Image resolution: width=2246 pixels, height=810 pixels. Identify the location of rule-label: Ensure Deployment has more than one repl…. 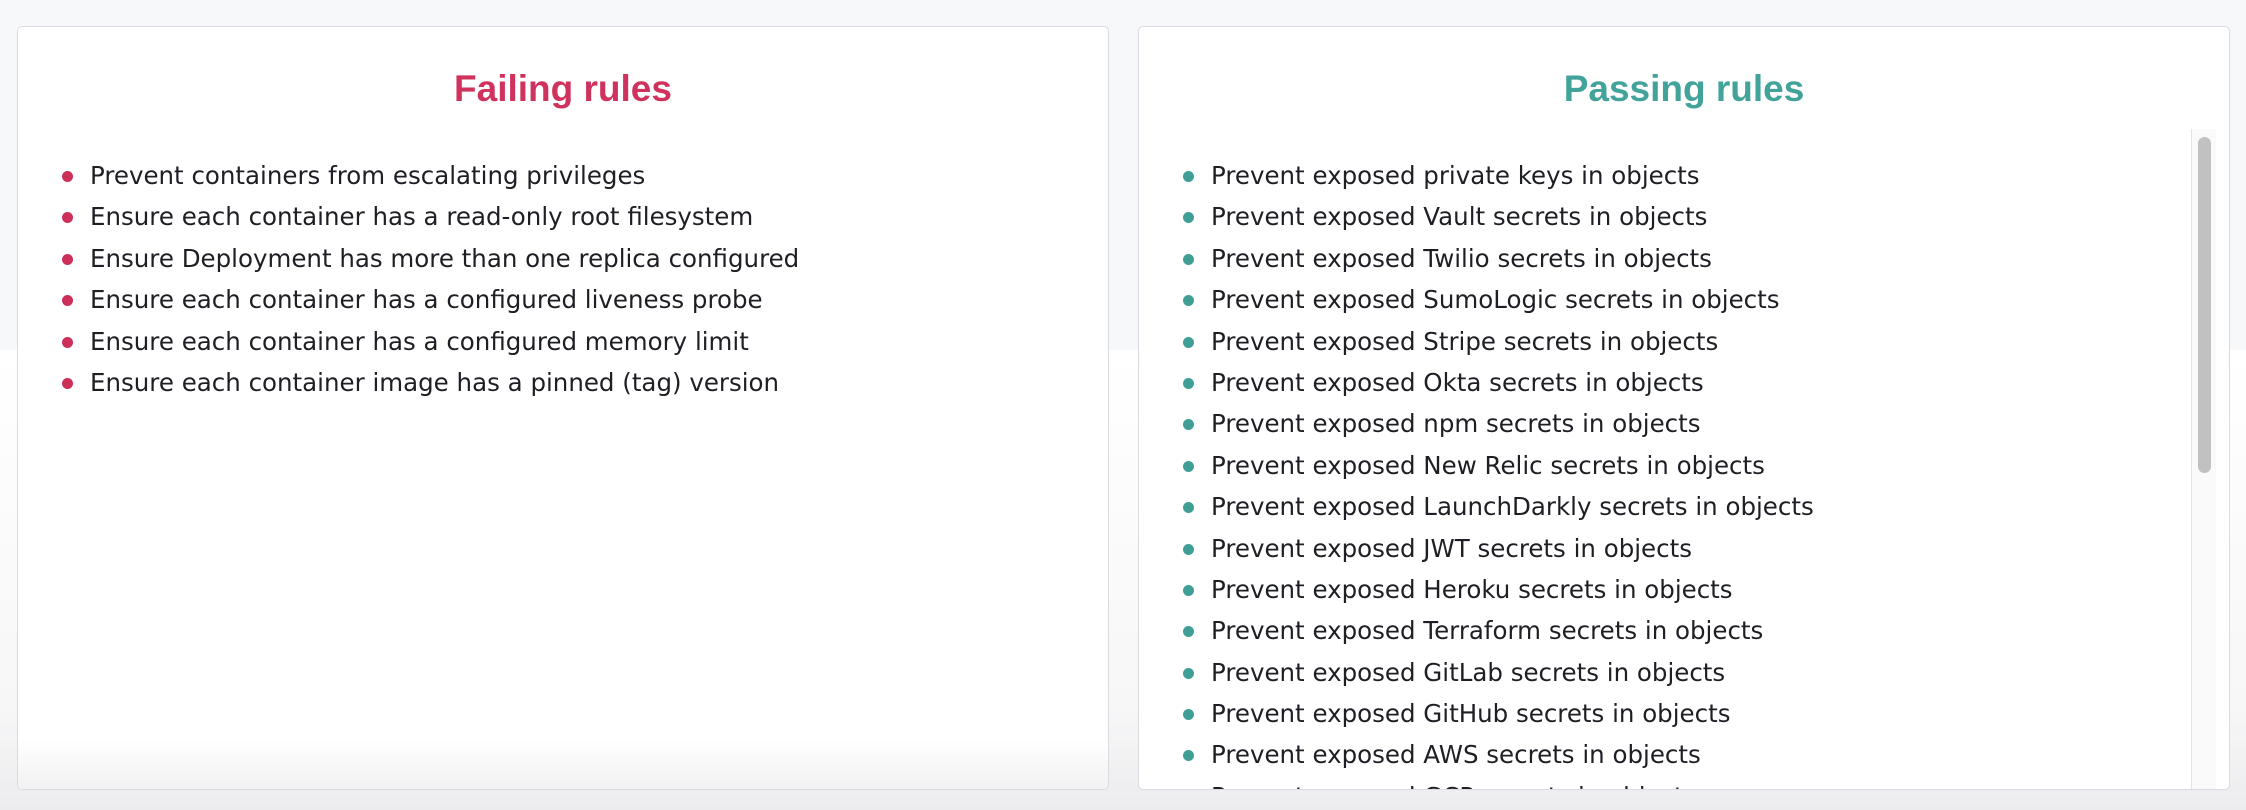
(445, 258).